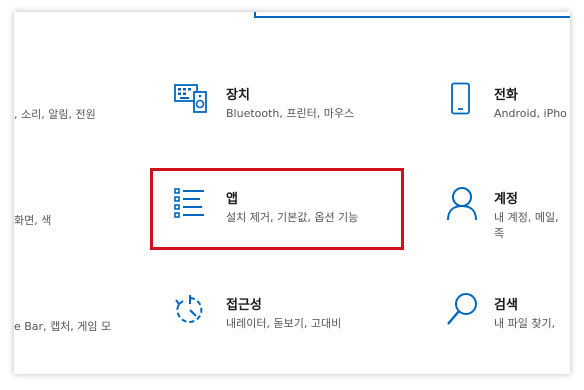 The image size is (584, 390). What do you see at coordinates (290, 113) in the screenshot?
I see `tile-desc: Bluetooth, 프린터, 마우스` at bounding box center [290, 113].